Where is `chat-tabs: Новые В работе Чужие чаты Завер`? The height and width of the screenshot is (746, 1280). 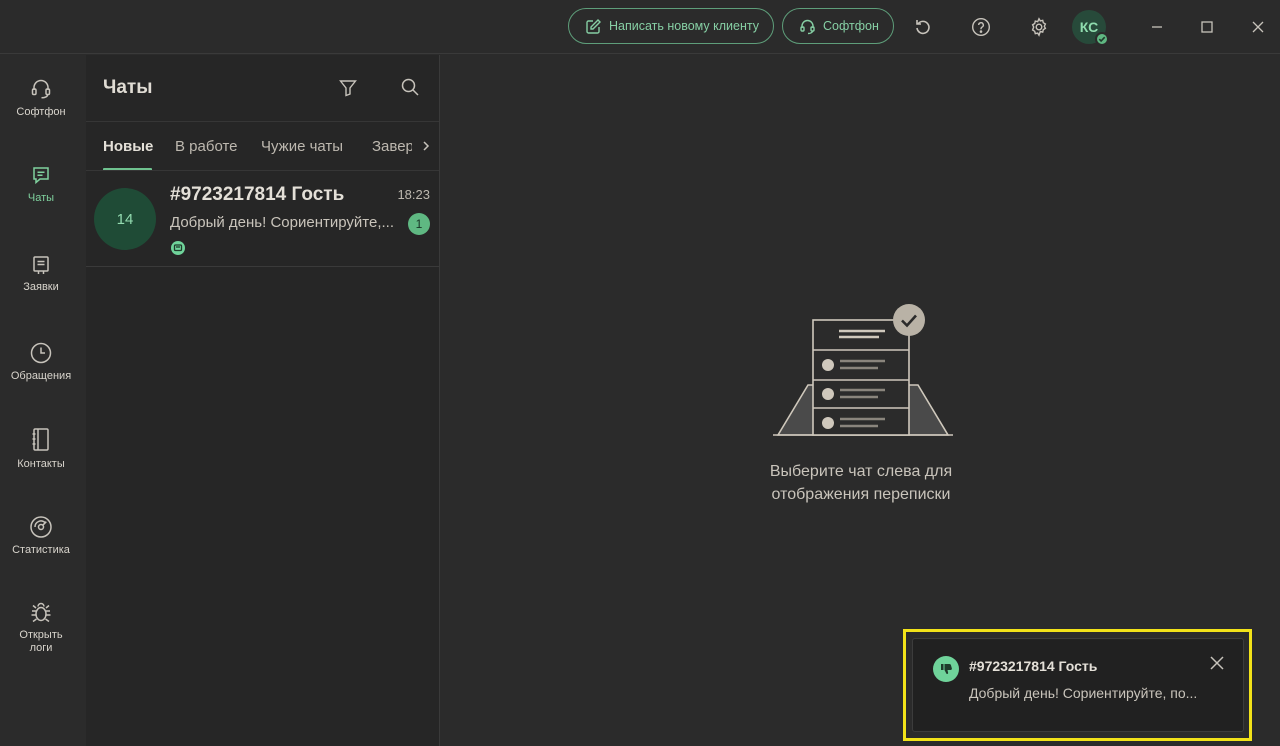
chat-tabs: Новые В работе Чужие чаты Завер is located at coordinates (262, 146).